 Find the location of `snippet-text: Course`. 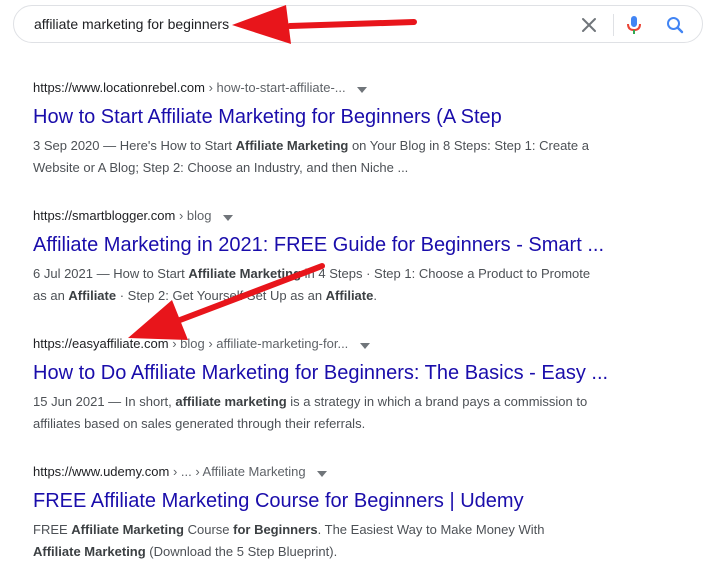

snippet-text: Course is located at coordinates (208, 529).